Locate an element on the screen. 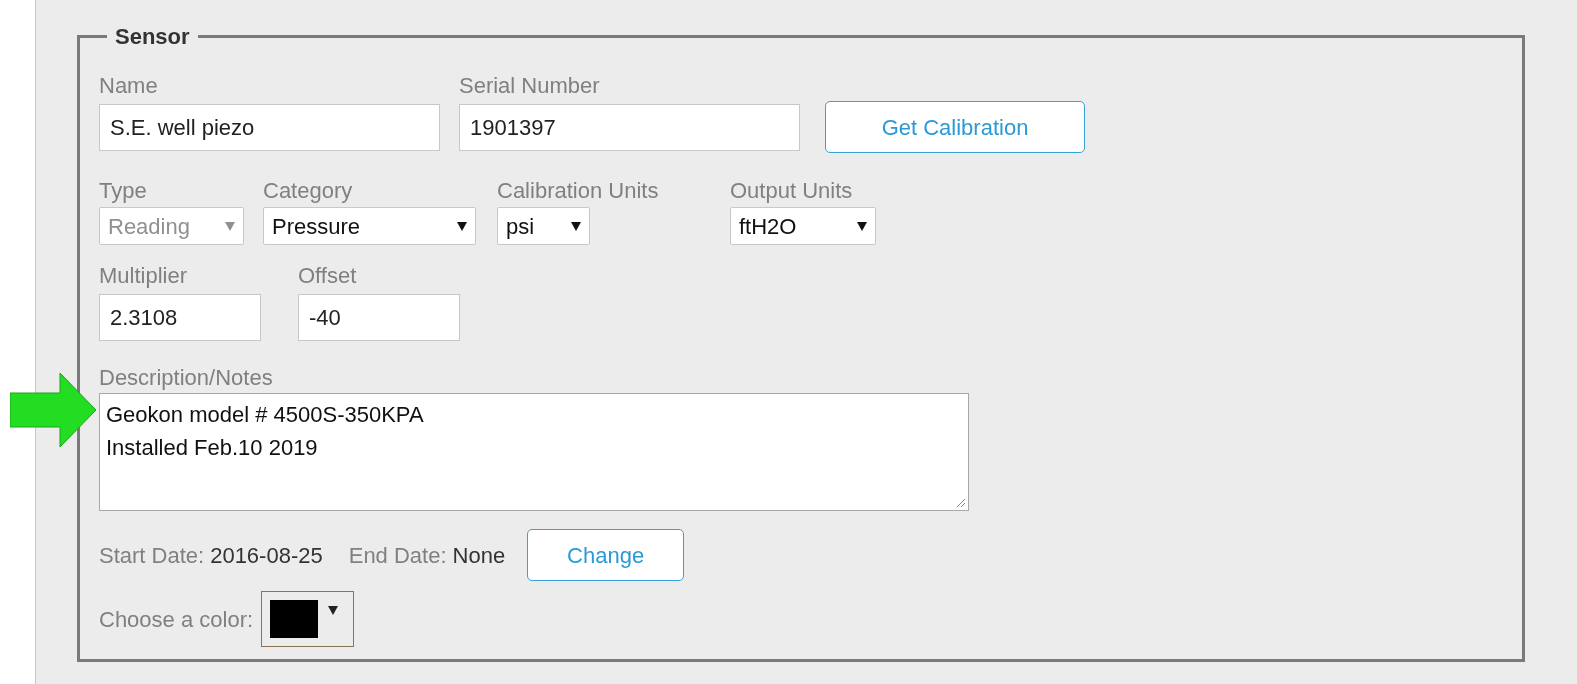 The width and height of the screenshot is (1577, 684). panel-legend: Sensor is located at coordinates (152, 36).